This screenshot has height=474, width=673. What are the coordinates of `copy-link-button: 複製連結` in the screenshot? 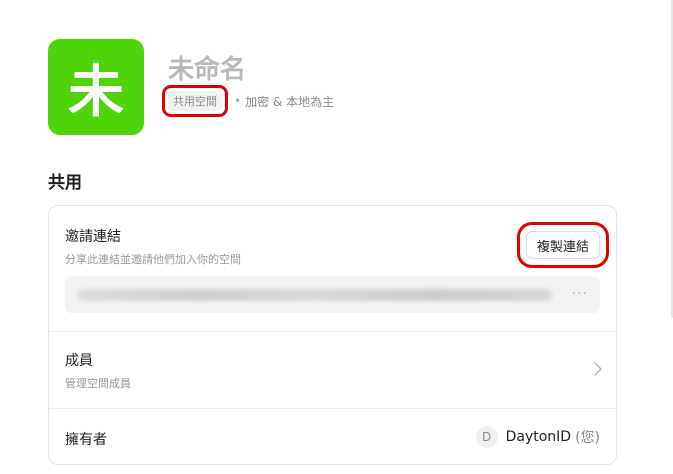 It's located at (563, 245).